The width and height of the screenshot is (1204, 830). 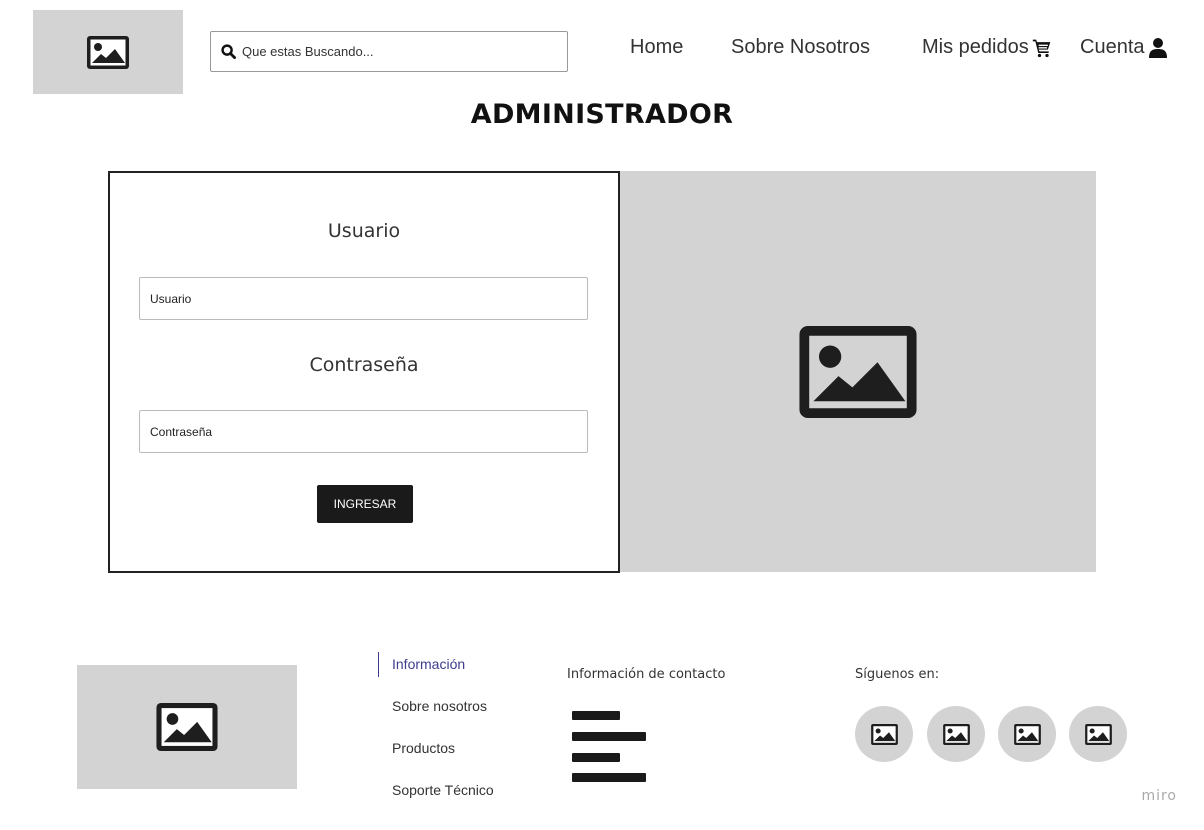 I want to click on nav-about: Sobre Nosotros, so click(x=800, y=47).